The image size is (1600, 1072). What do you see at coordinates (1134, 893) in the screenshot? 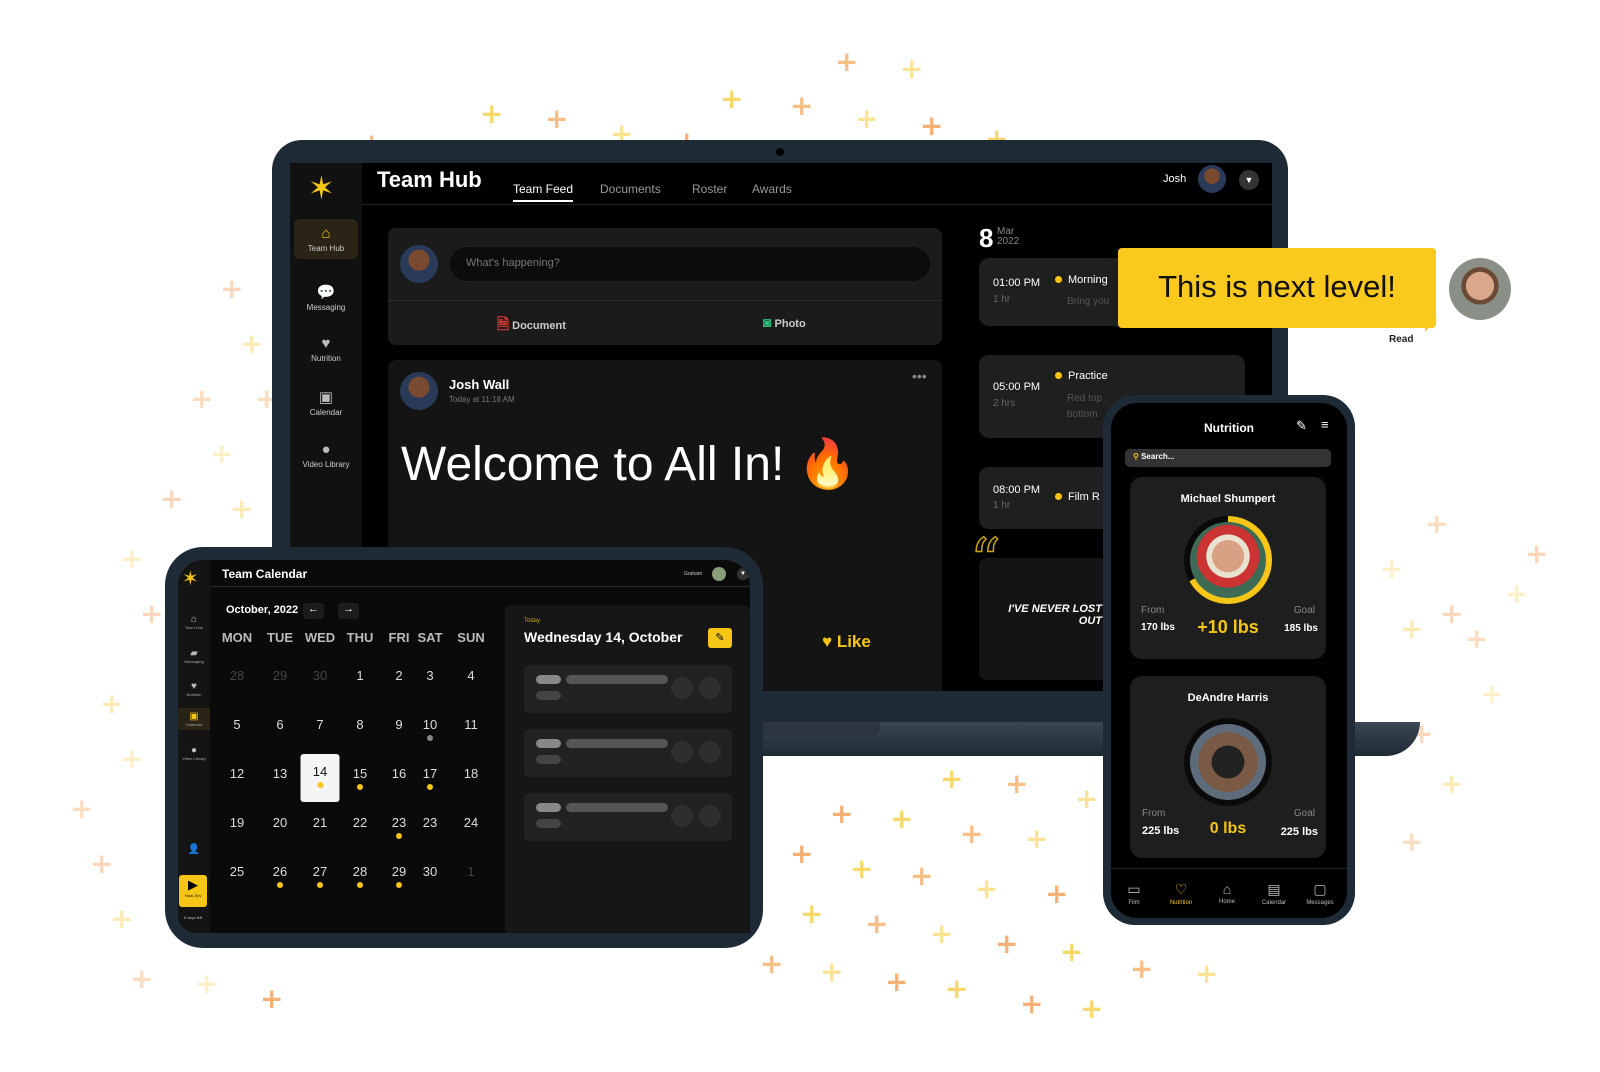
I see `nav-film: ▭ Film` at bounding box center [1134, 893].